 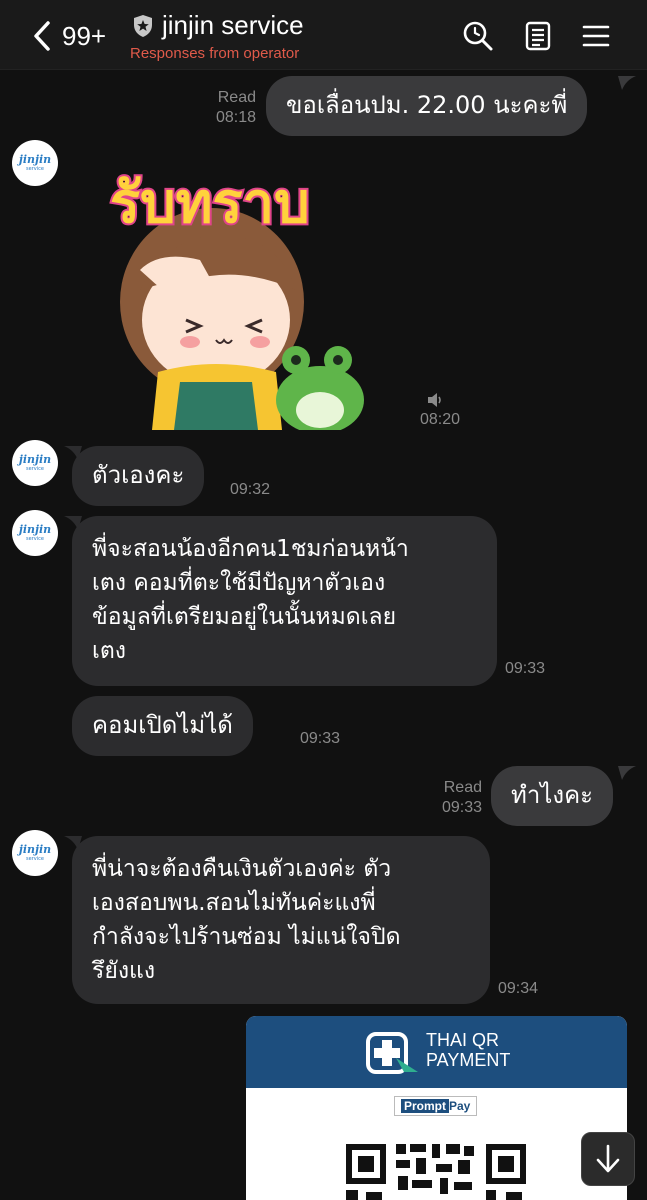 What do you see at coordinates (538, 36) in the screenshot?
I see `notes-icon` at bounding box center [538, 36].